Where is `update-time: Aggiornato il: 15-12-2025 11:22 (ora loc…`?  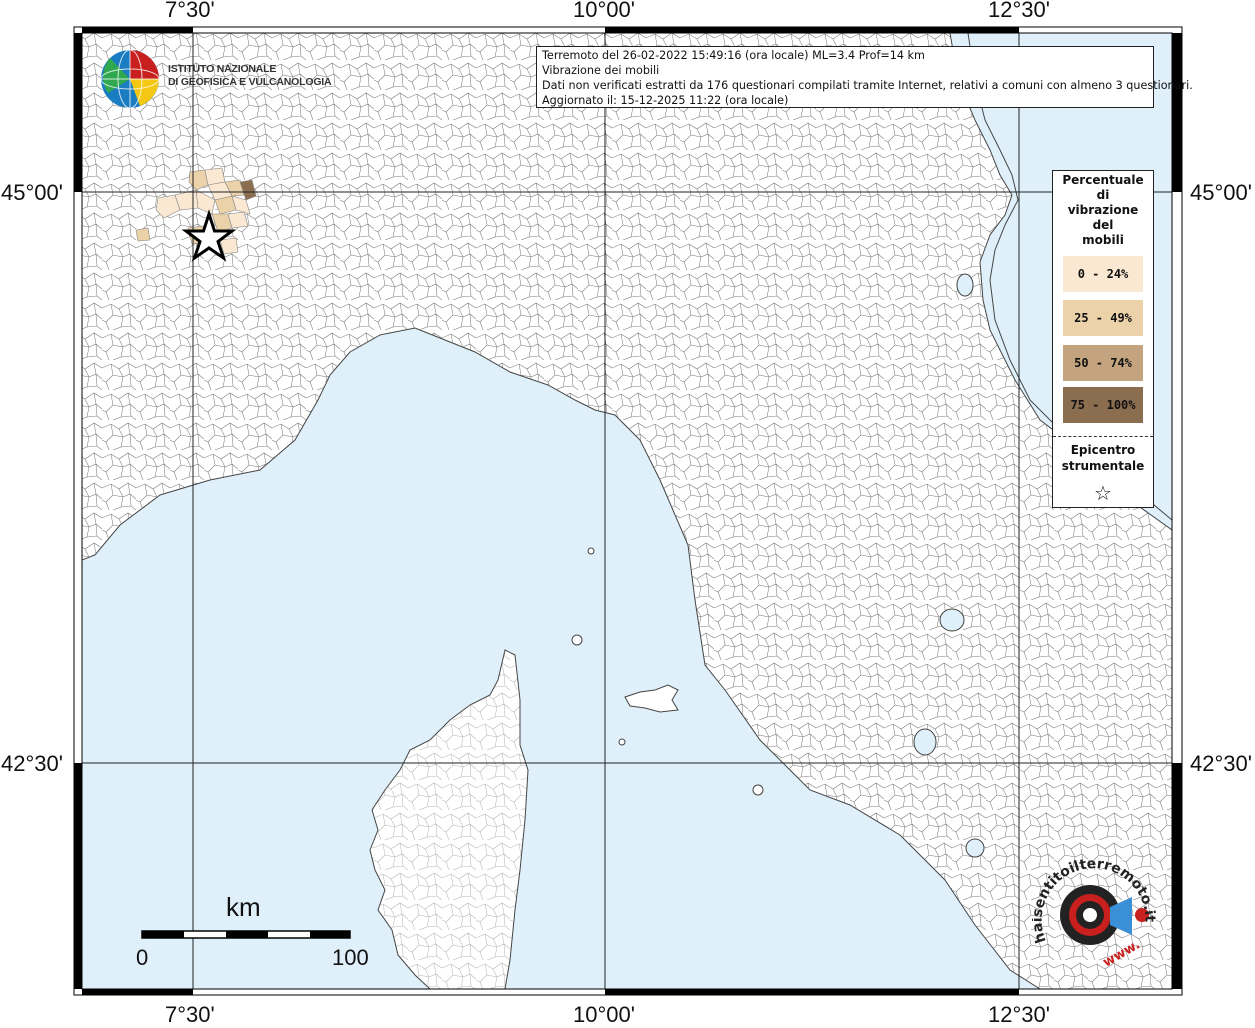
update-time: Aggiornato il: 15-12-2025 11:22 (ora loc… is located at coordinates (665, 100).